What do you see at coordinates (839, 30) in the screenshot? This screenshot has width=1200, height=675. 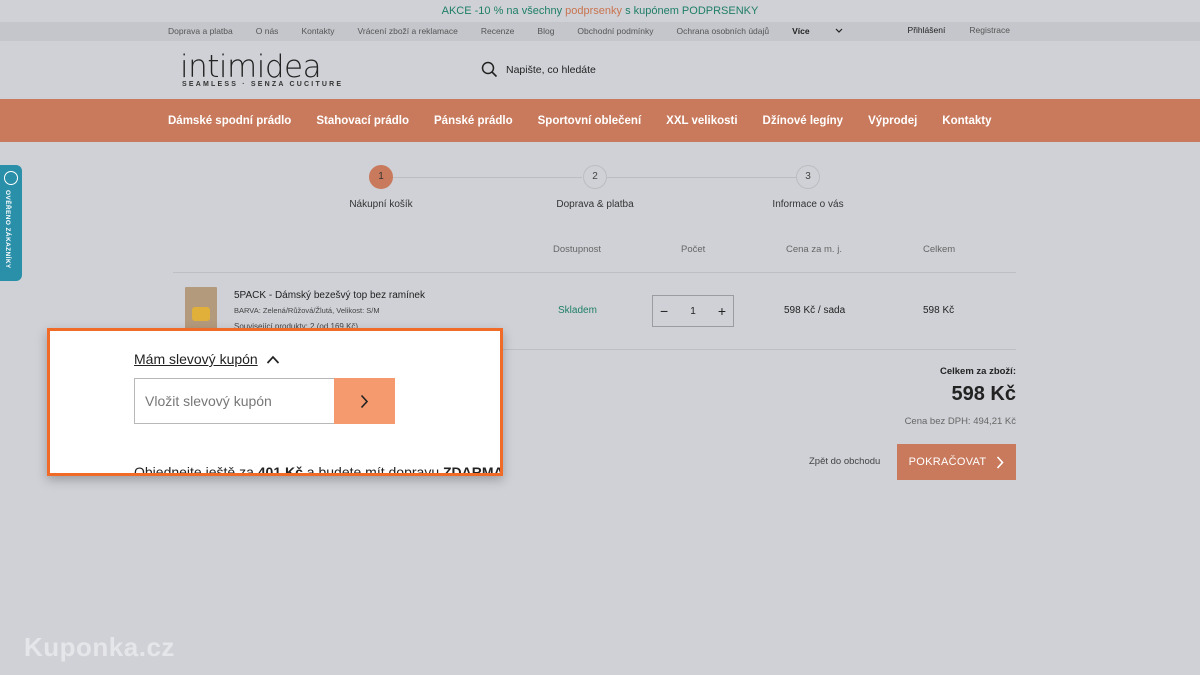 I see `chevron-down-icon` at bounding box center [839, 30].